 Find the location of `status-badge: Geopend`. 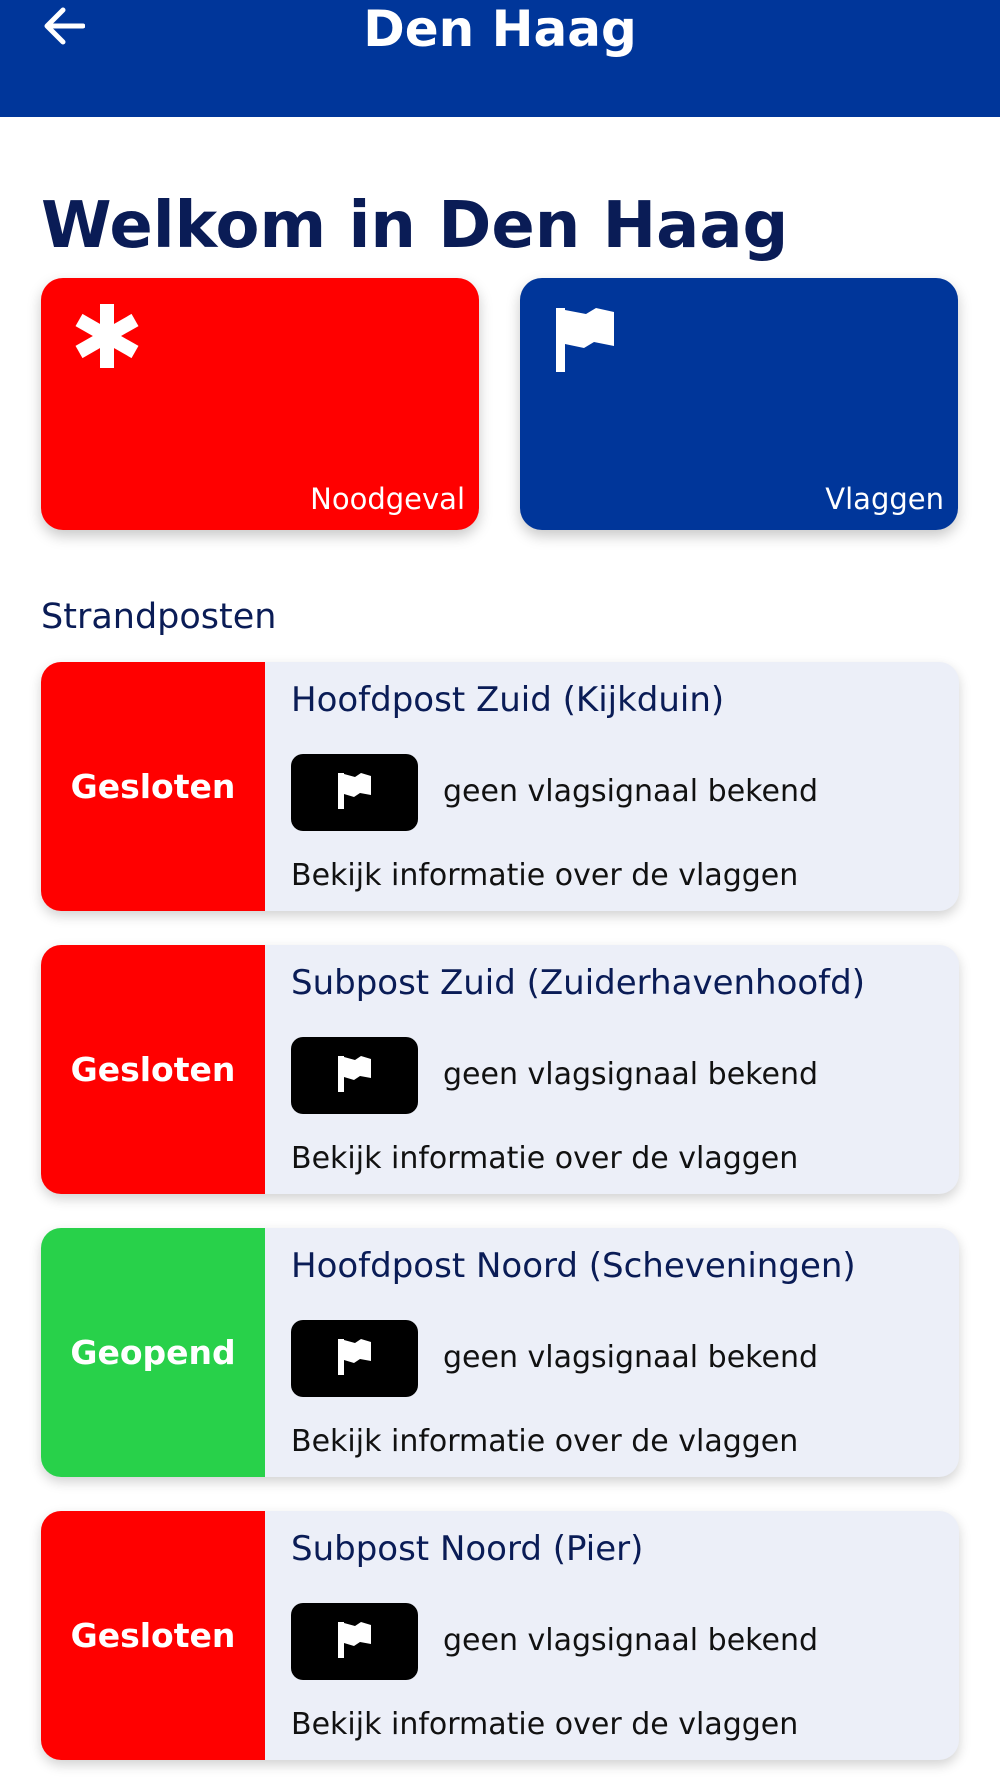

status-badge: Geopend is located at coordinates (153, 1352).